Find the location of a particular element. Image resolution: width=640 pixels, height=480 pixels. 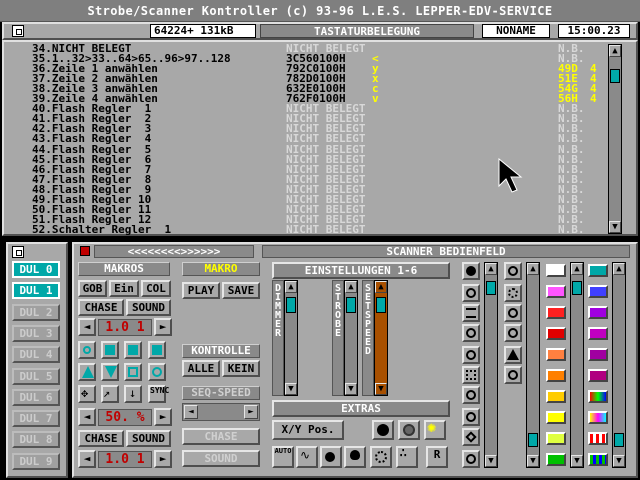

gobo-lines-icon is located at coordinates (471, 313).